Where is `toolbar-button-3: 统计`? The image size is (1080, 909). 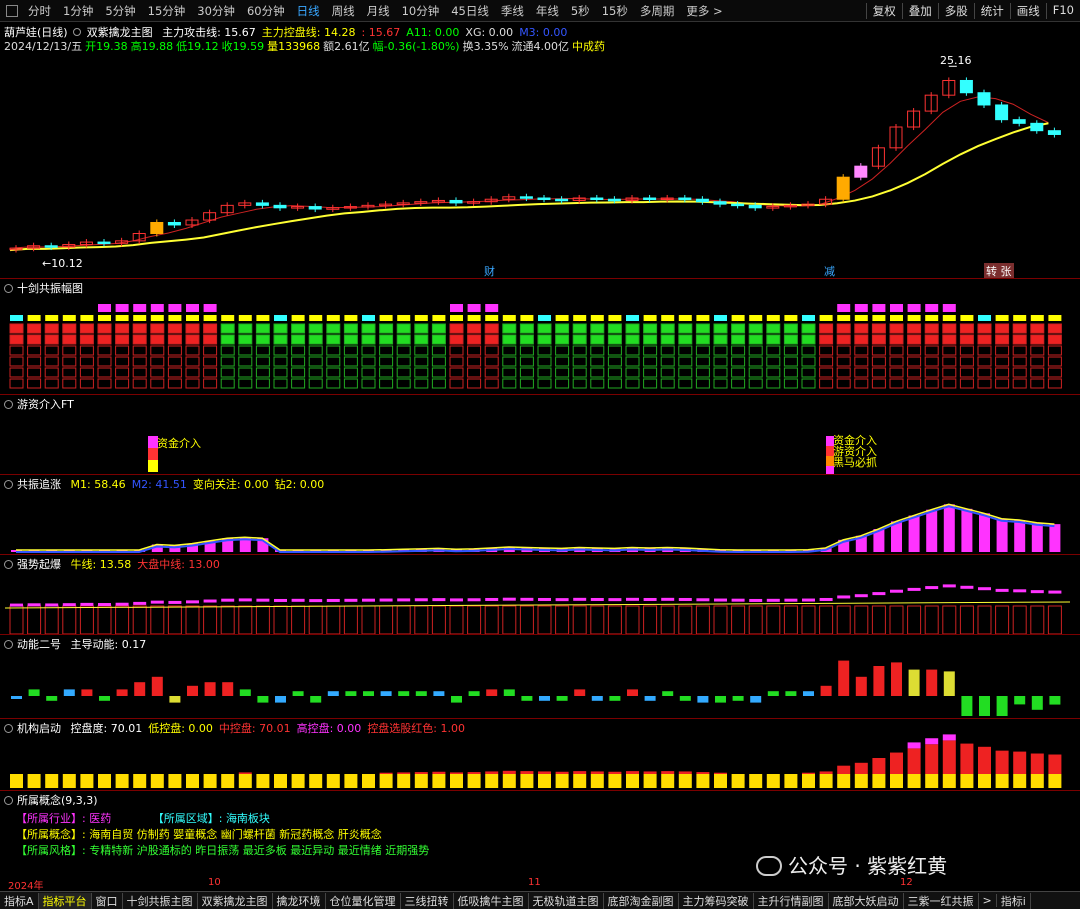 toolbar-button-3: 统计 is located at coordinates (991, 10).